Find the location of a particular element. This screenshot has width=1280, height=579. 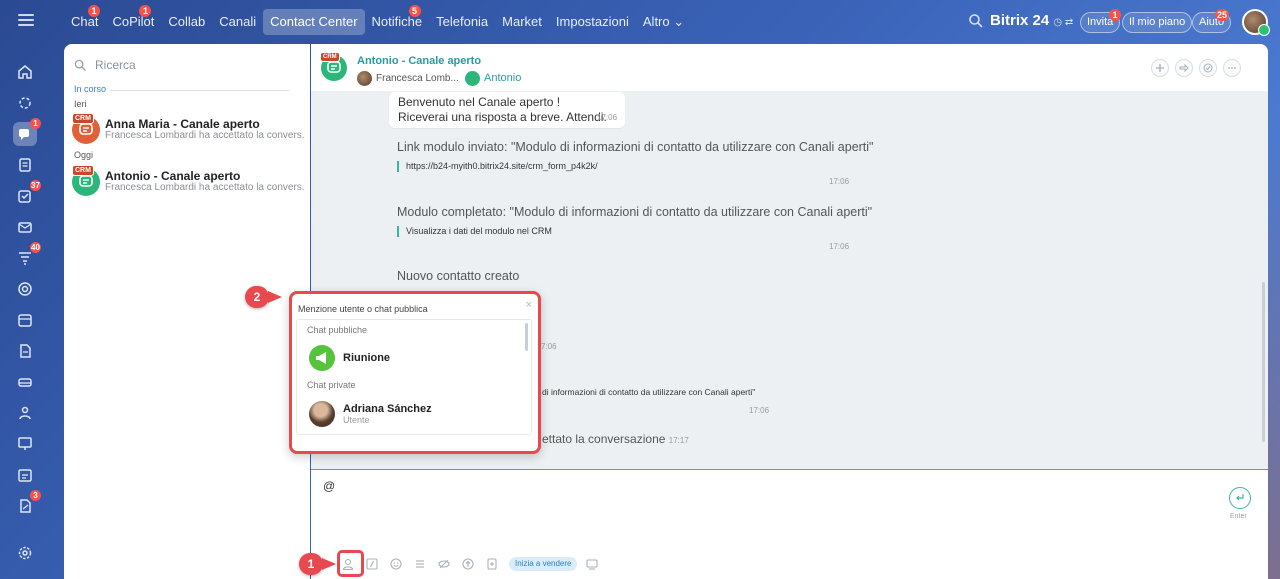

plus-icon is located at coordinates (1160, 68).